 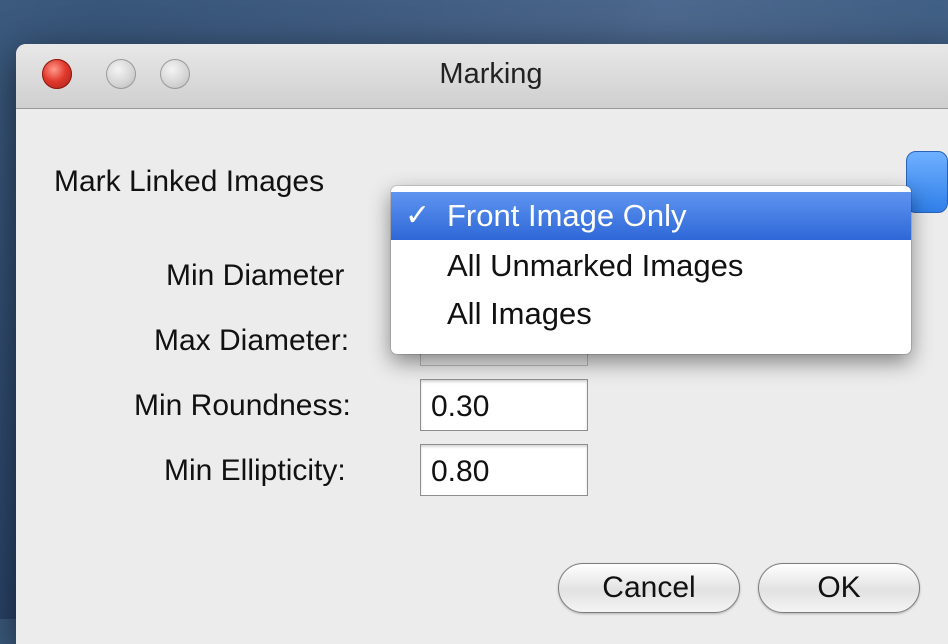 What do you see at coordinates (927, 182) in the screenshot?
I see `mark-linked-images-popup-button` at bounding box center [927, 182].